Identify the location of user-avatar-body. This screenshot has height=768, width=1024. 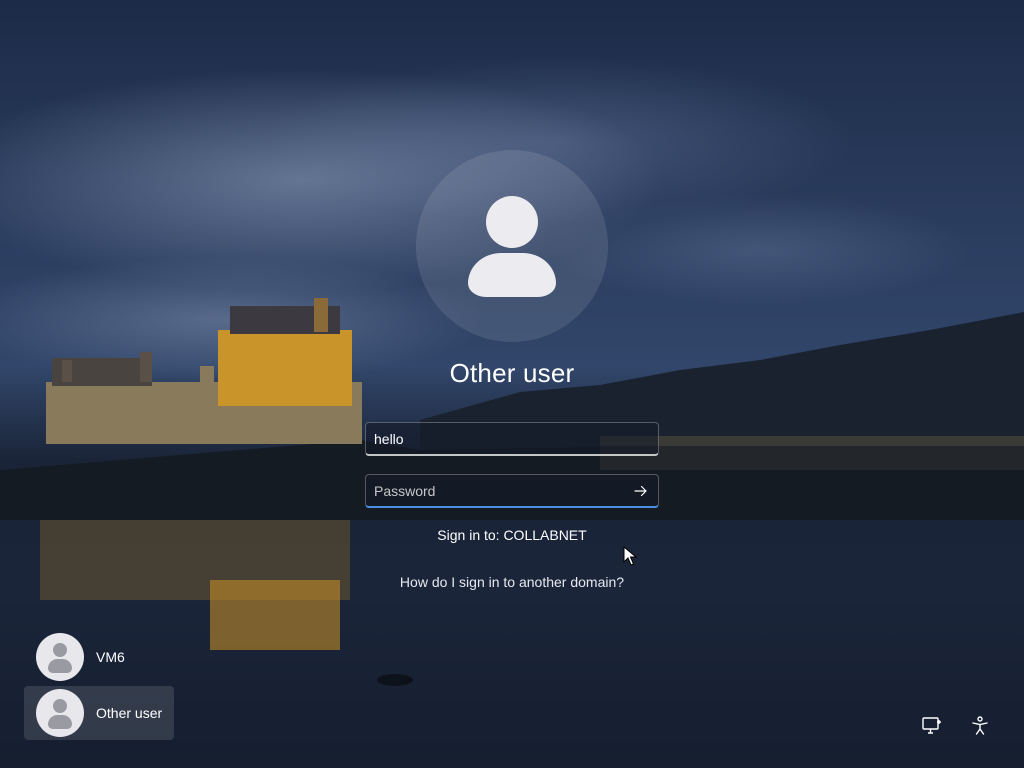
(512, 275).